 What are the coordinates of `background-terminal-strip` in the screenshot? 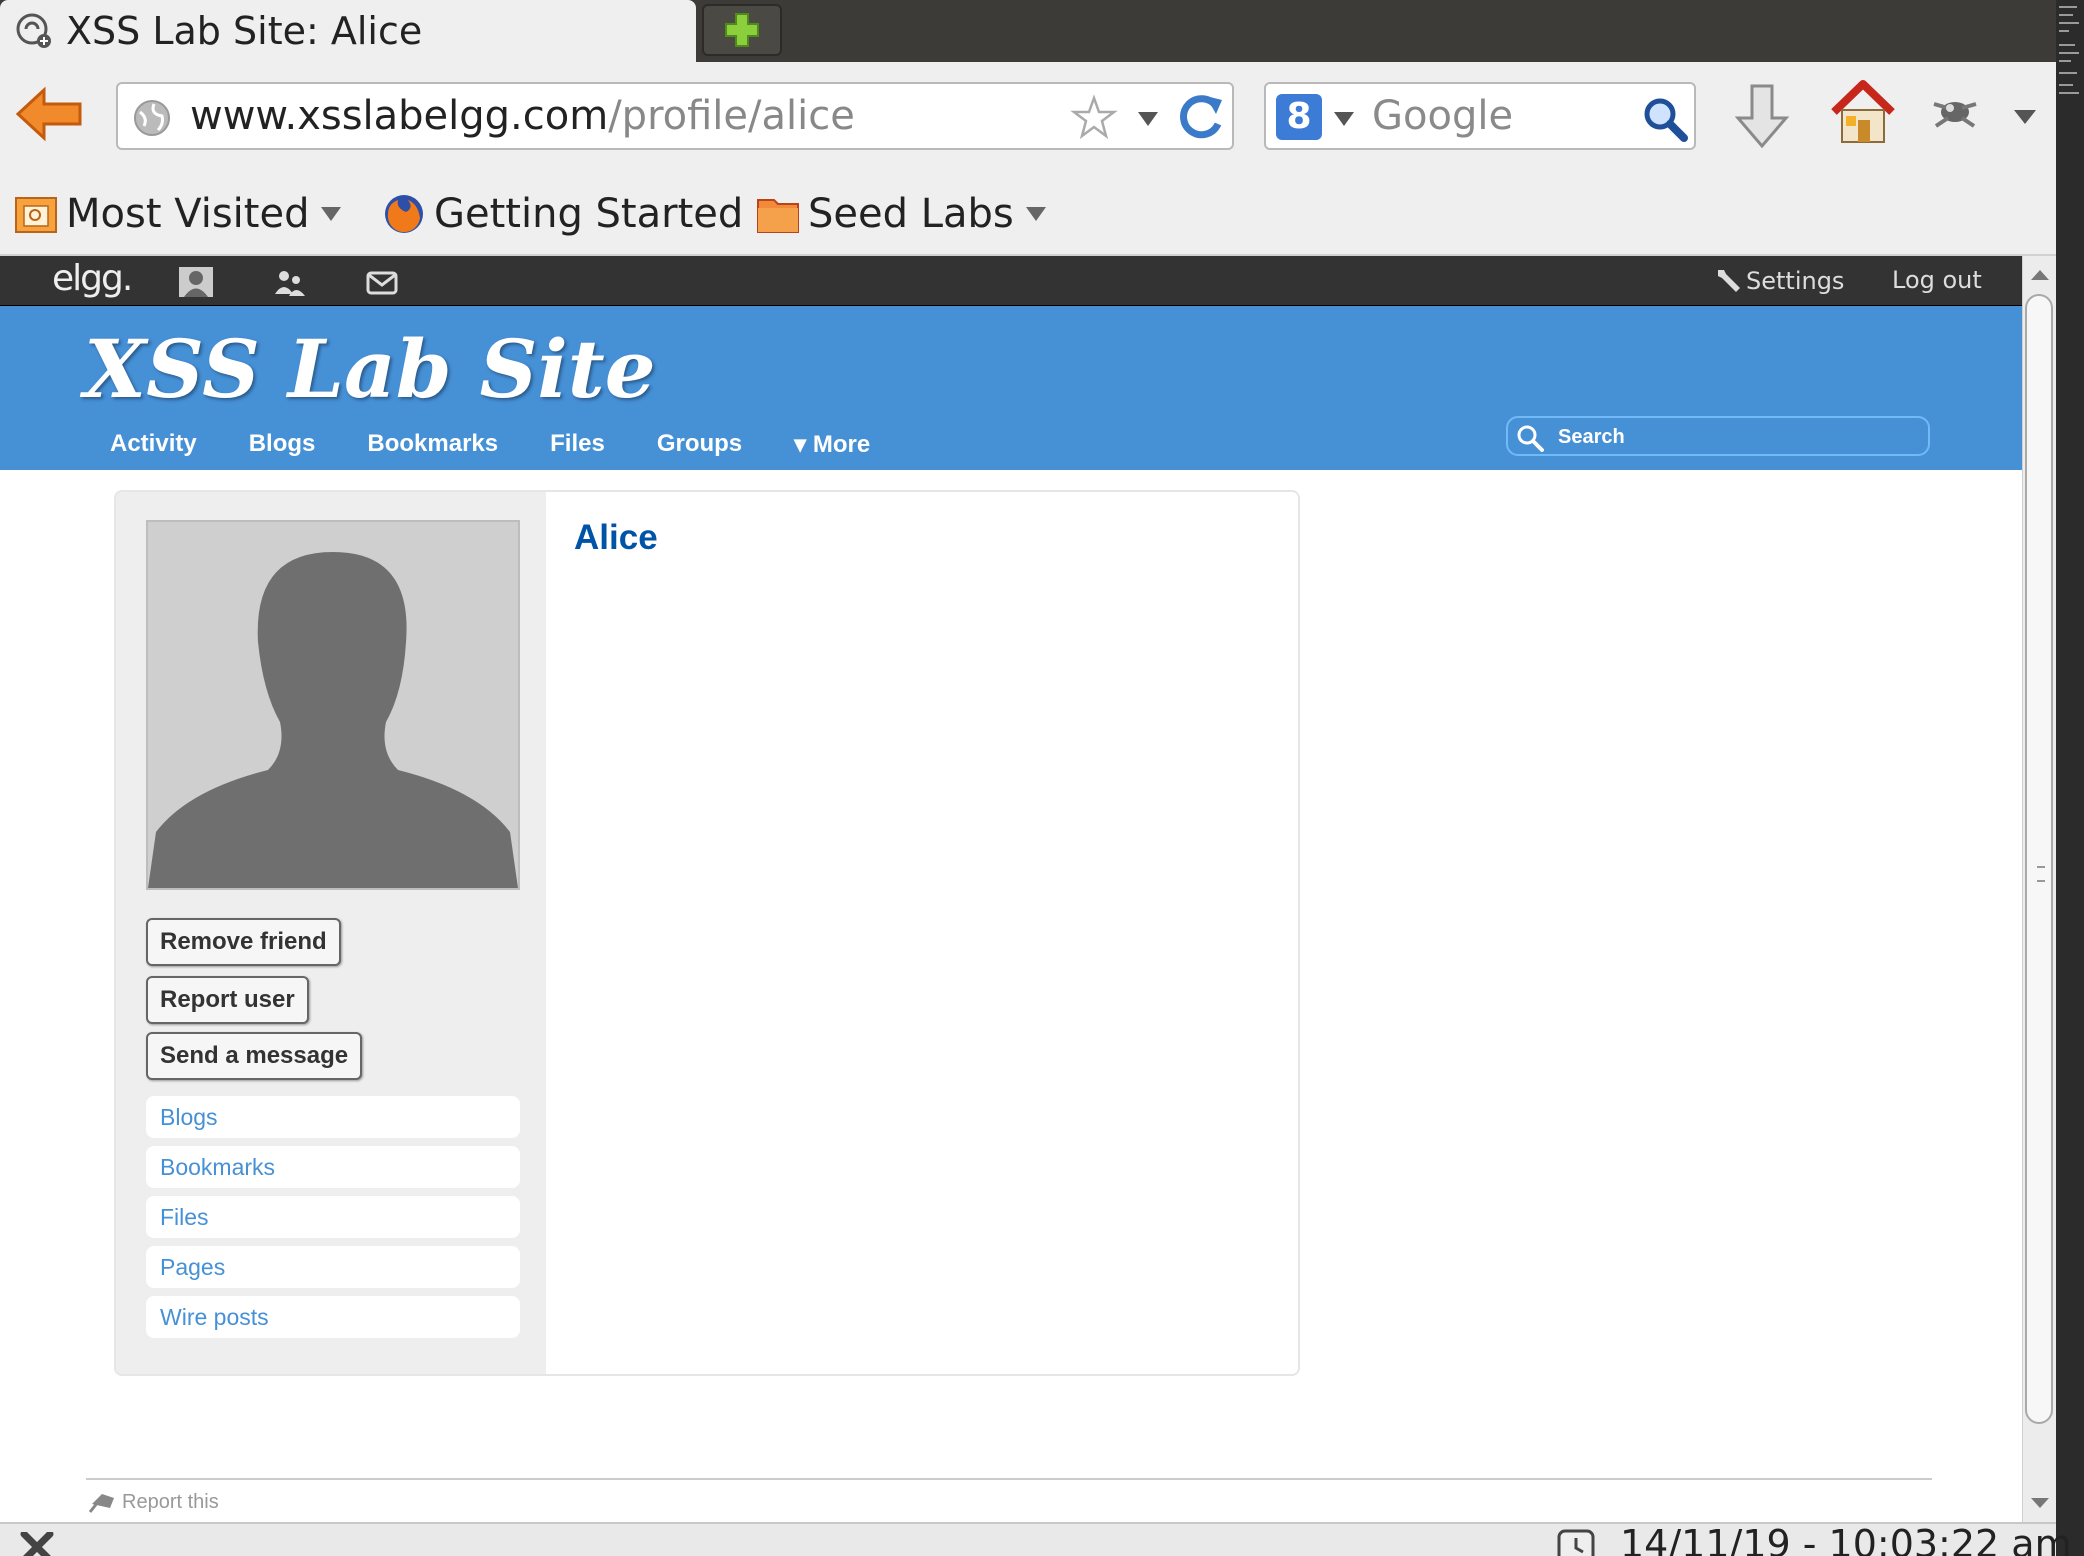 It's located at (2070, 778).